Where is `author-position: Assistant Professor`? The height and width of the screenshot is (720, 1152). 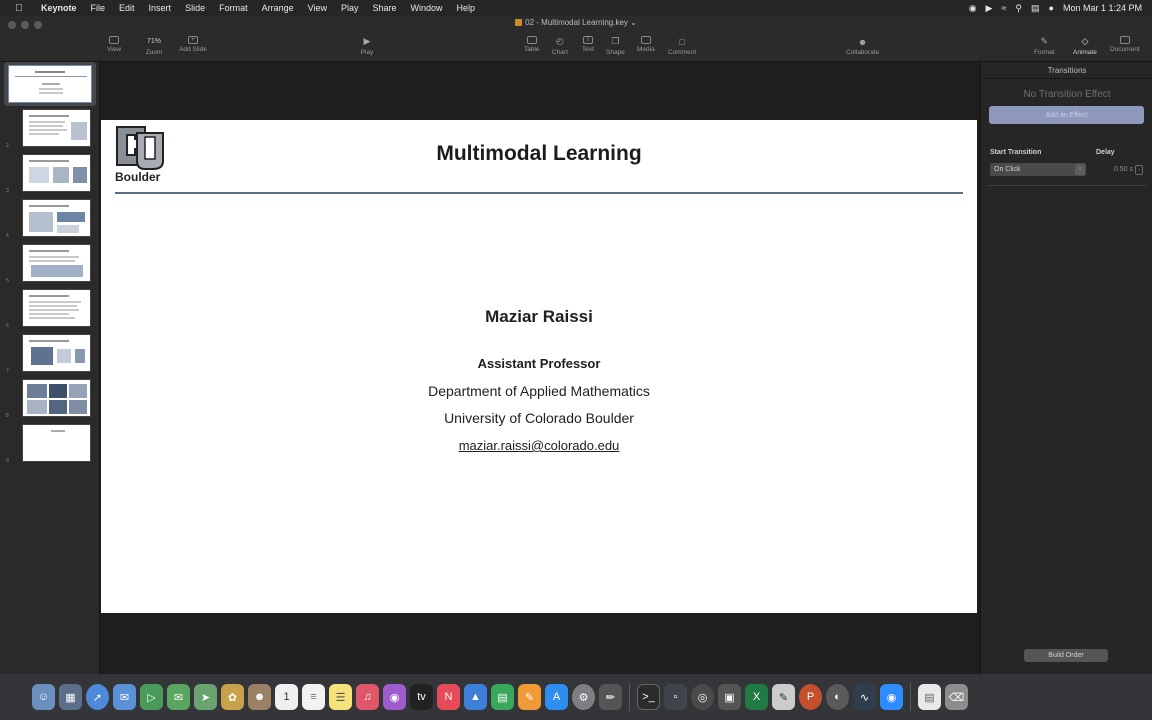 author-position: Assistant Professor is located at coordinates (539, 363).